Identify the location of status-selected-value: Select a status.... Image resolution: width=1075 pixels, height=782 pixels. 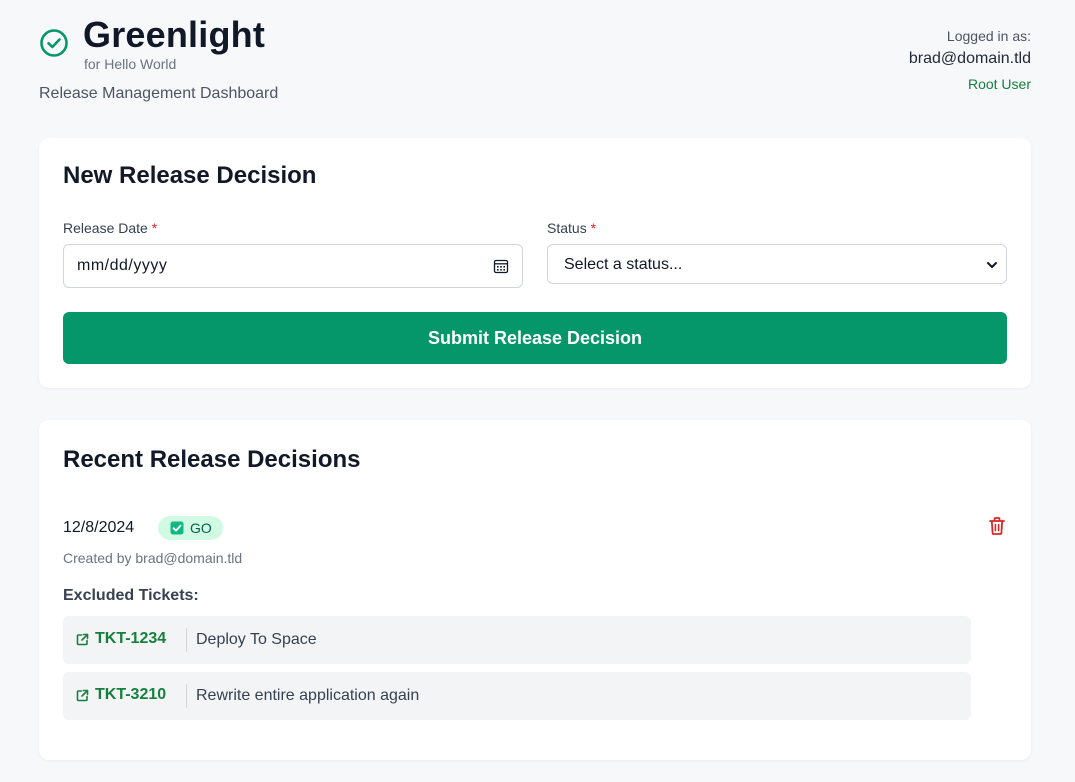
(623, 264).